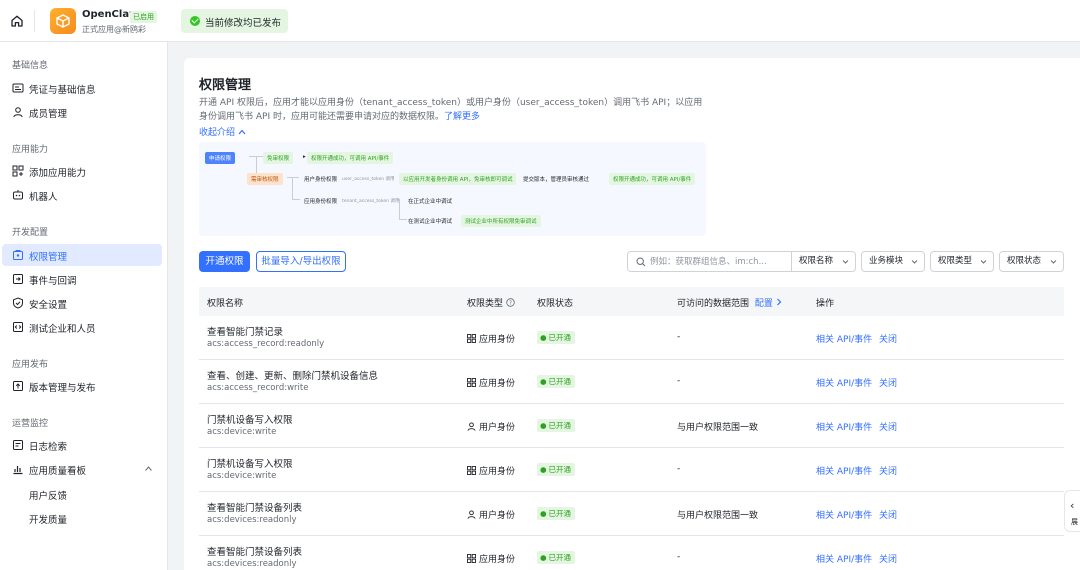  I want to click on type-filter-select: 权限类型, so click(962, 261).